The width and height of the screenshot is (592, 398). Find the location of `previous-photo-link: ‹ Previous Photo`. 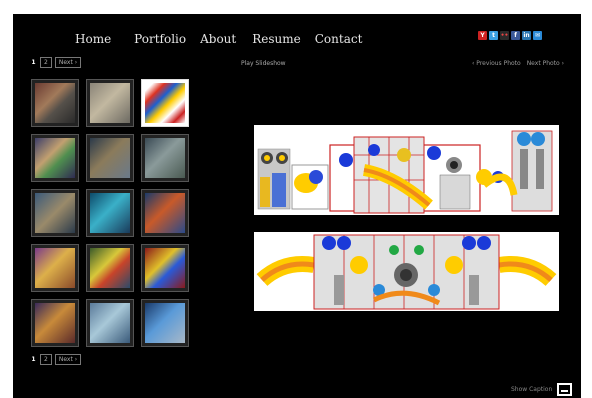

previous-photo-link: ‹ Previous Photo is located at coordinates (496, 63).